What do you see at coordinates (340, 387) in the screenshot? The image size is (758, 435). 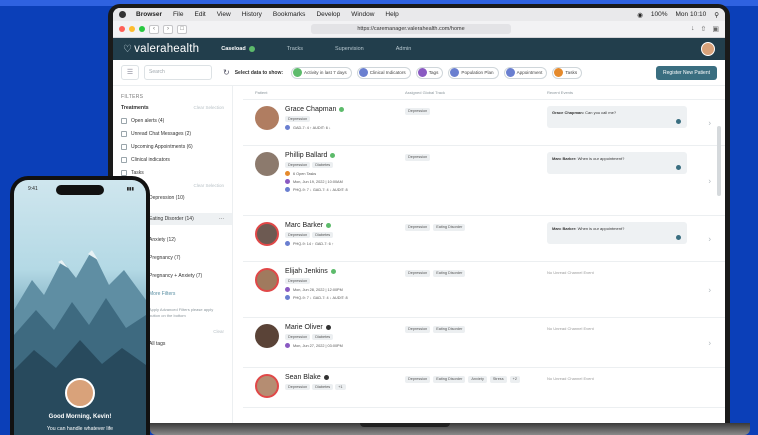 I see `tag: +1` at bounding box center [340, 387].